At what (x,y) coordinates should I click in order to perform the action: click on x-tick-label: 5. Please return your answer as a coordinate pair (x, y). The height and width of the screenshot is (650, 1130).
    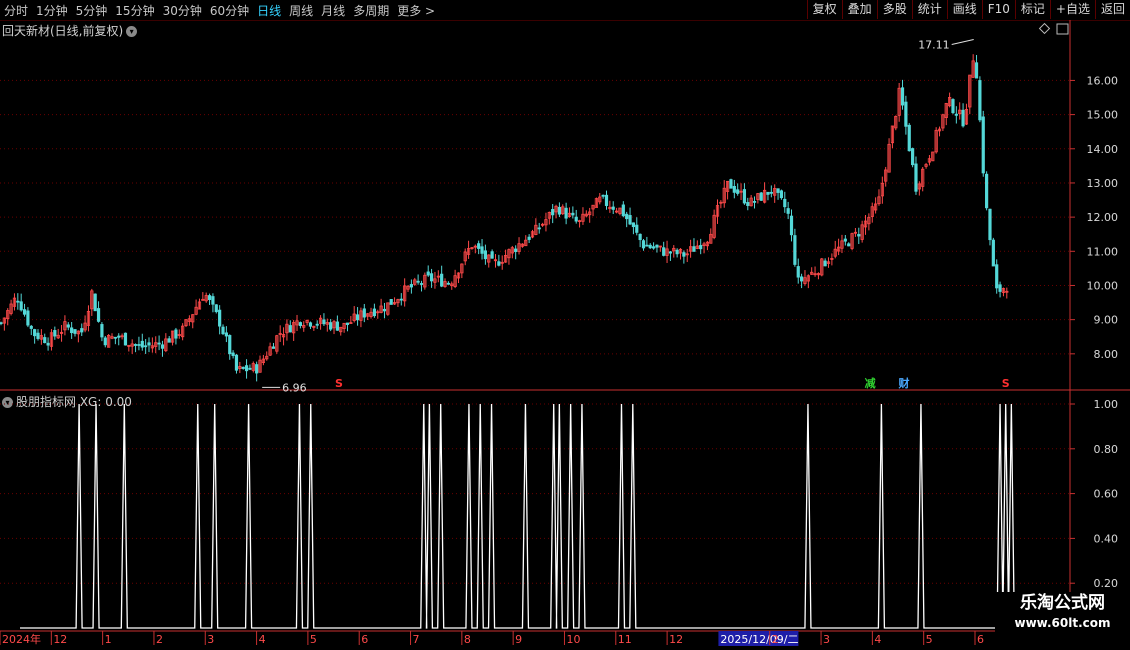
    Looking at the image, I should click on (929, 639).